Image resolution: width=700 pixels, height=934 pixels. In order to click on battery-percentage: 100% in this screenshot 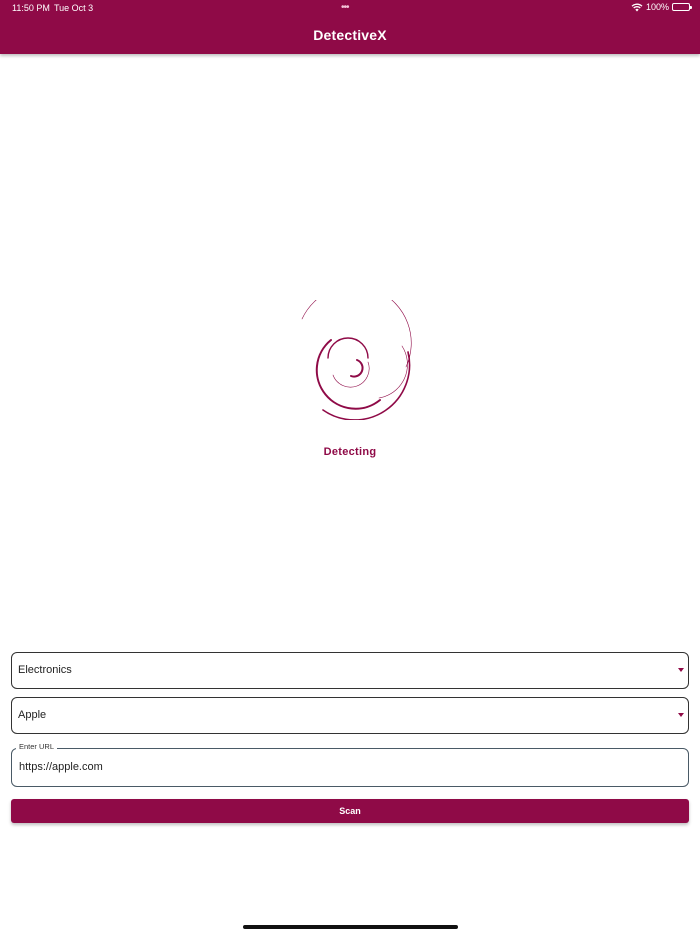, I will do `click(657, 7)`.